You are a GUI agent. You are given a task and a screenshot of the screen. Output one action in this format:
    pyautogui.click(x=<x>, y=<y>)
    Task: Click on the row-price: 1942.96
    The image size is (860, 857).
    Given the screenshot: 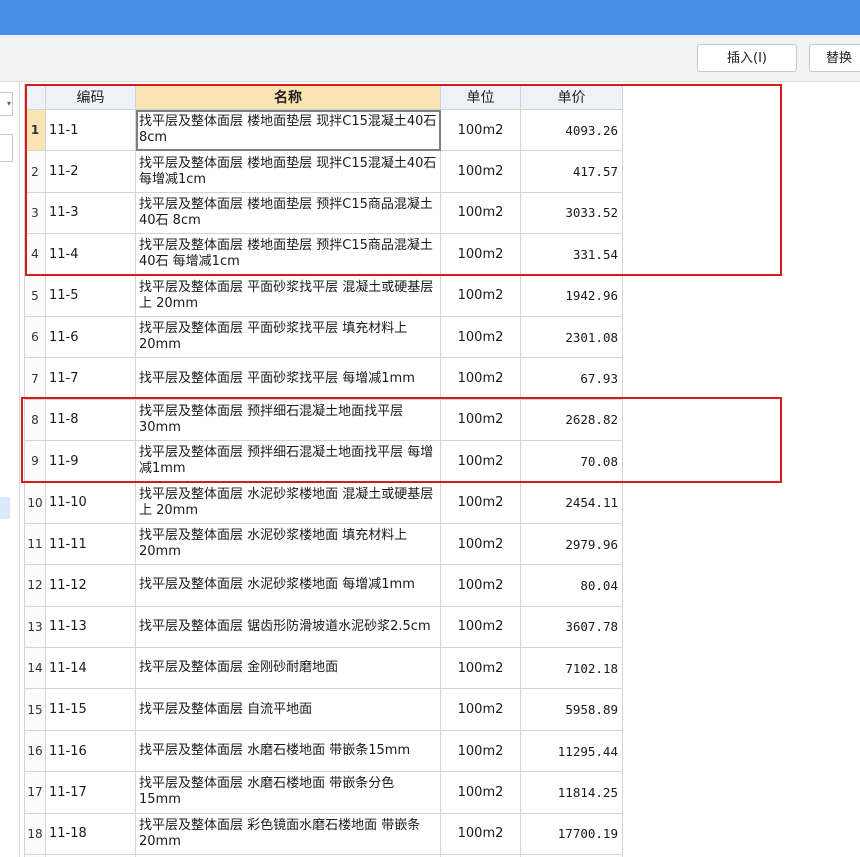 What is the action you would take?
    pyautogui.click(x=571, y=295)
    